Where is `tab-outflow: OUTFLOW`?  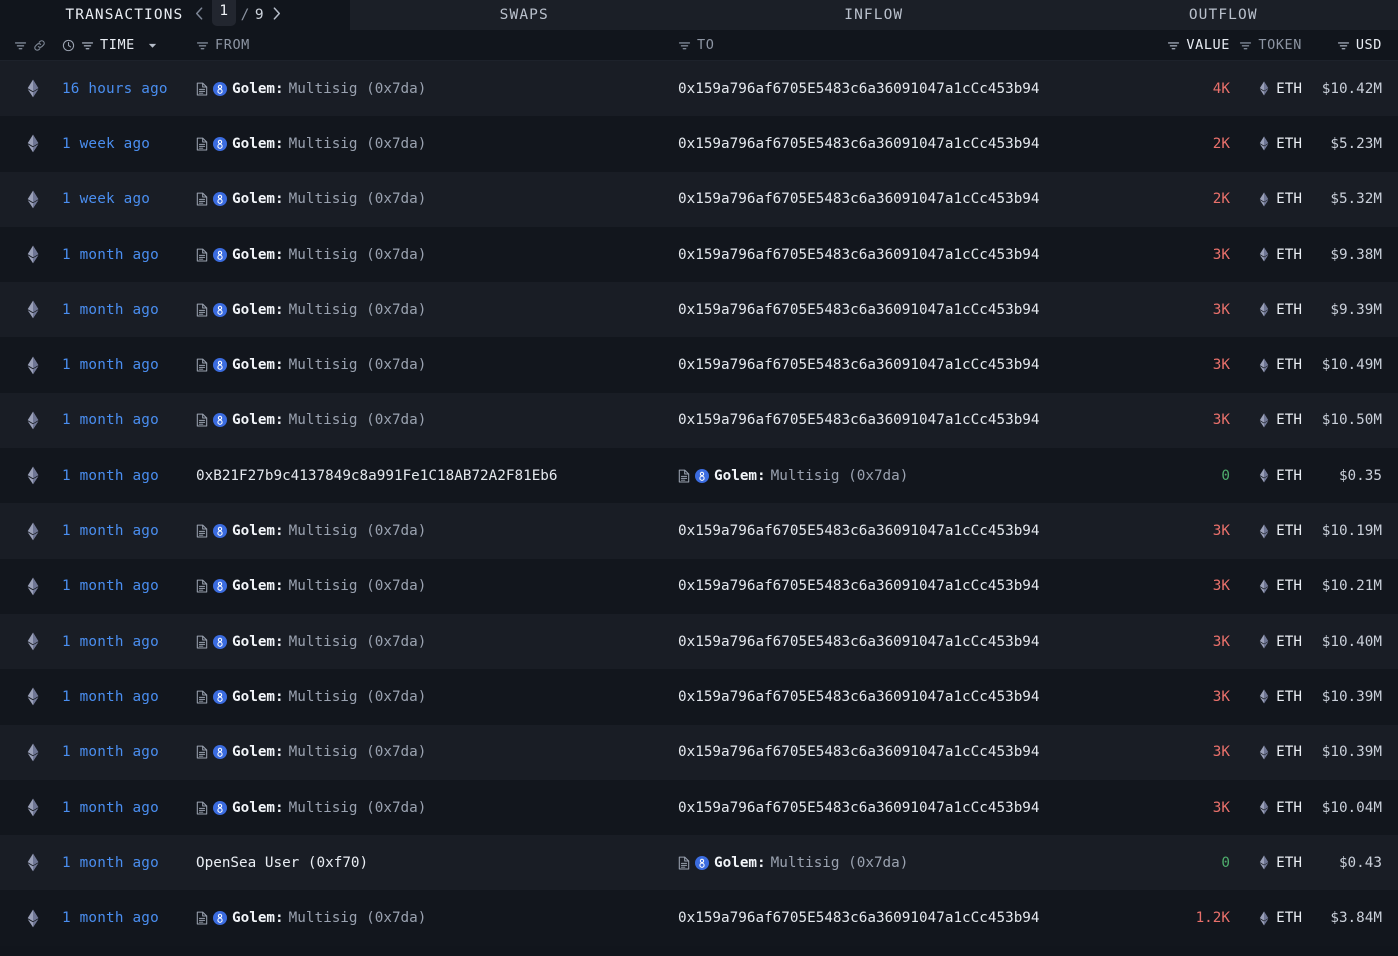 tab-outflow: OUTFLOW is located at coordinates (1223, 15).